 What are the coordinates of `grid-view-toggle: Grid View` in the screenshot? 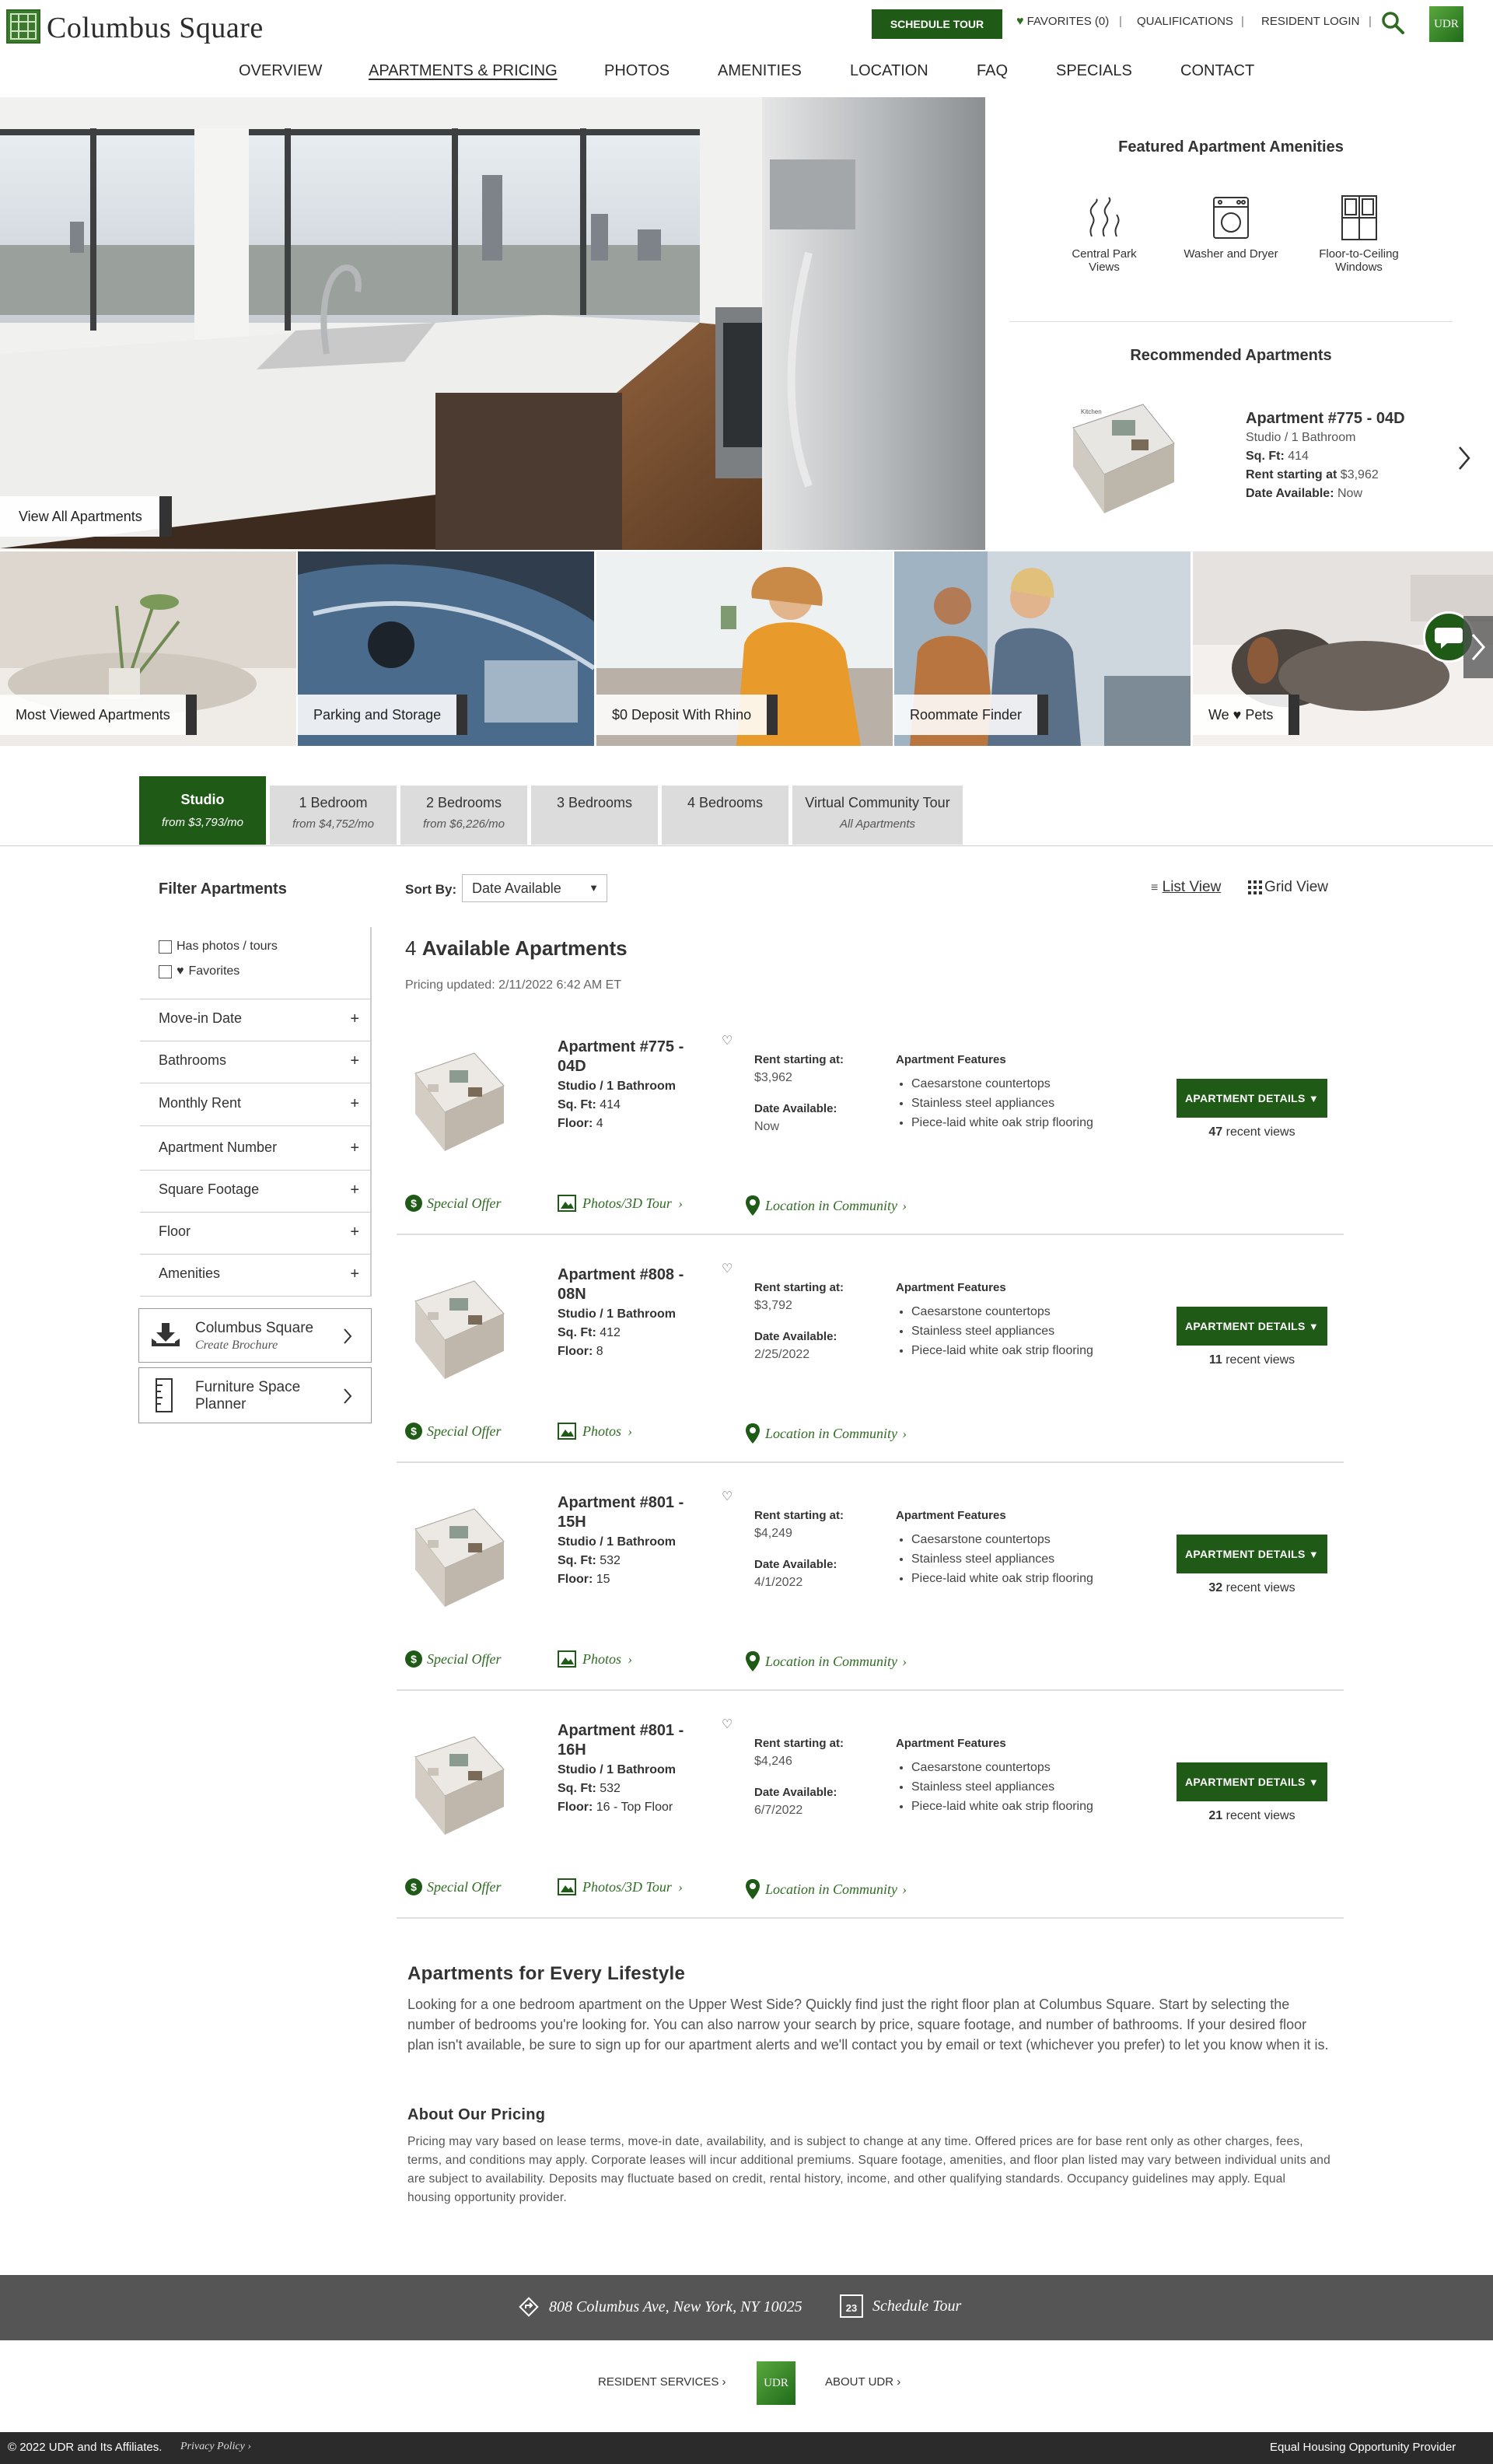 It's located at (1287, 888).